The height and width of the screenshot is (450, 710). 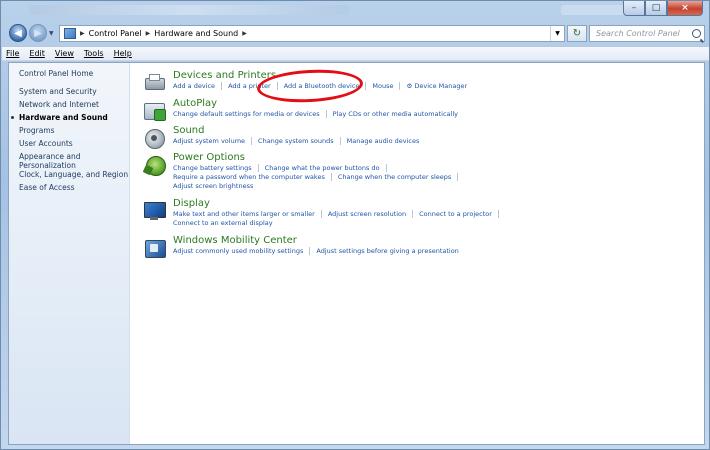 I want to click on search-input: Search Control Panel, so click(x=638, y=33).